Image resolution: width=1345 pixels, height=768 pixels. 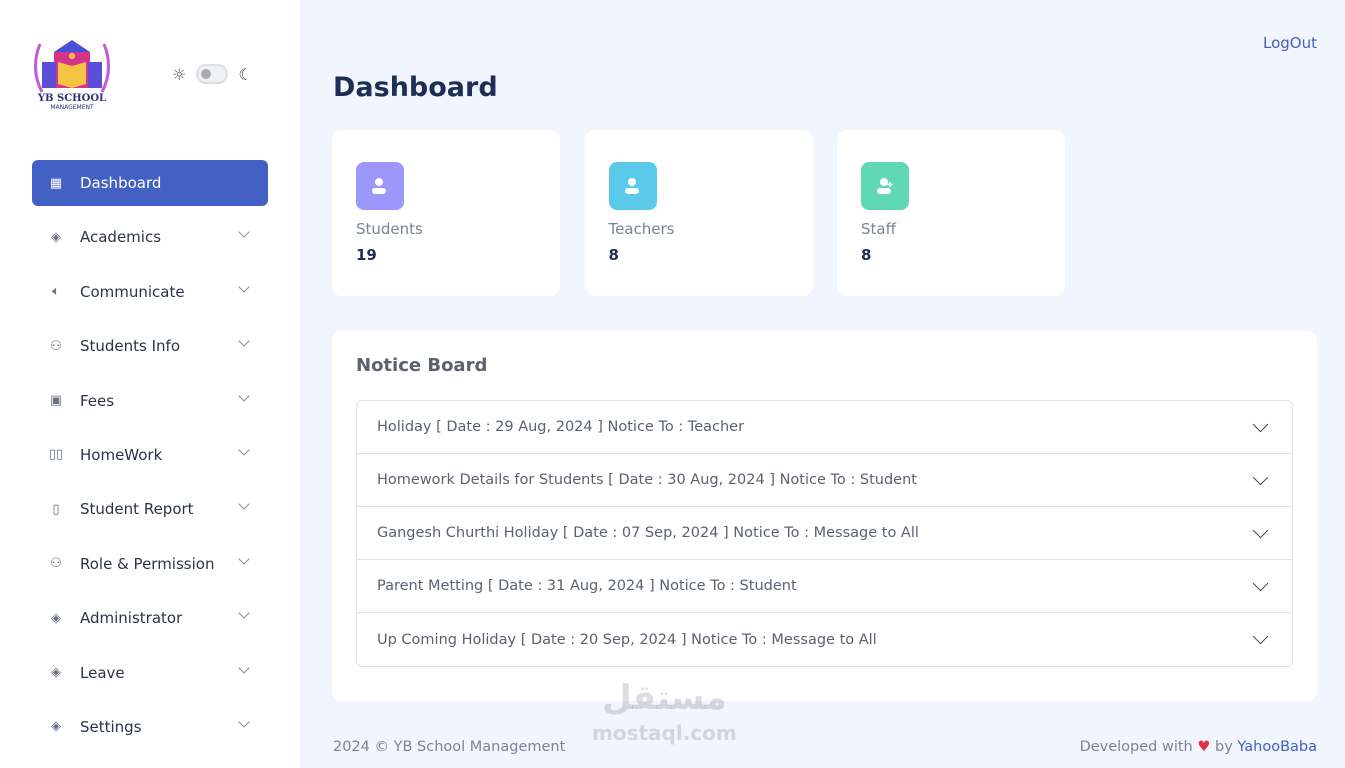 I want to click on sidebar-item-administrator: ◈ Administrator, so click(x=150, y=618).